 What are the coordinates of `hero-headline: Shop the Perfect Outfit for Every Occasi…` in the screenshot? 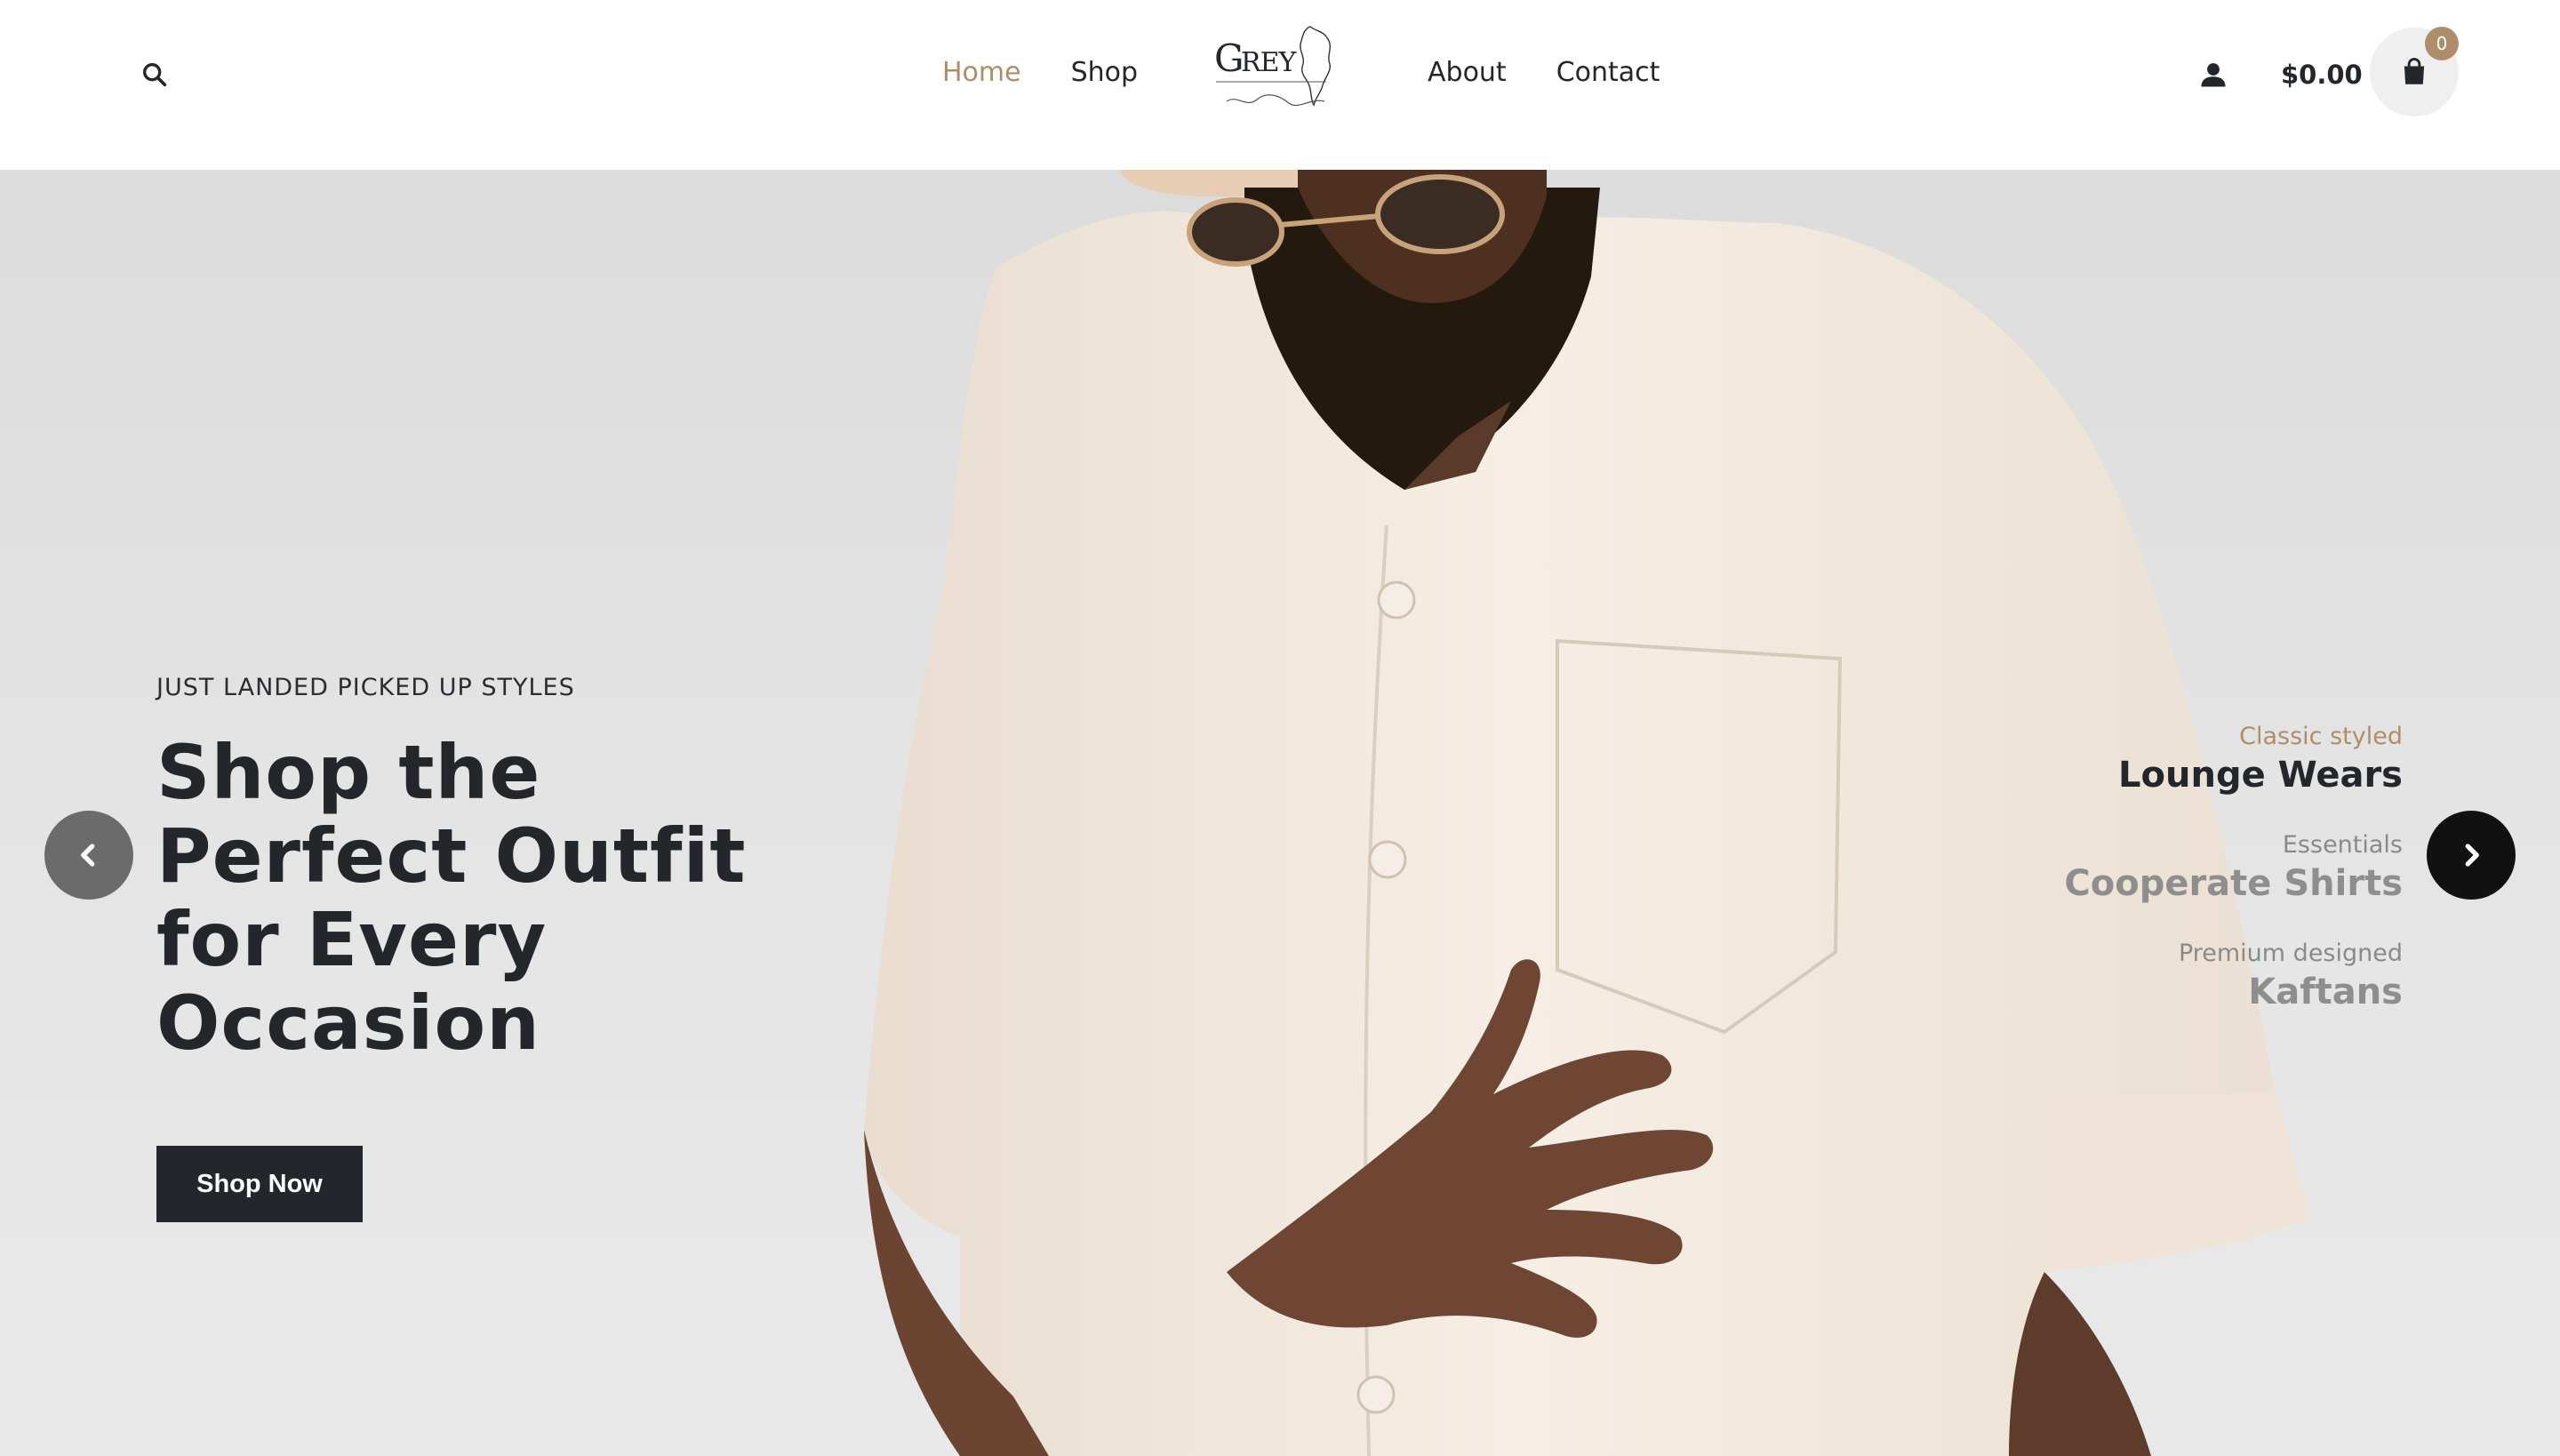 It's located at (494, 898).